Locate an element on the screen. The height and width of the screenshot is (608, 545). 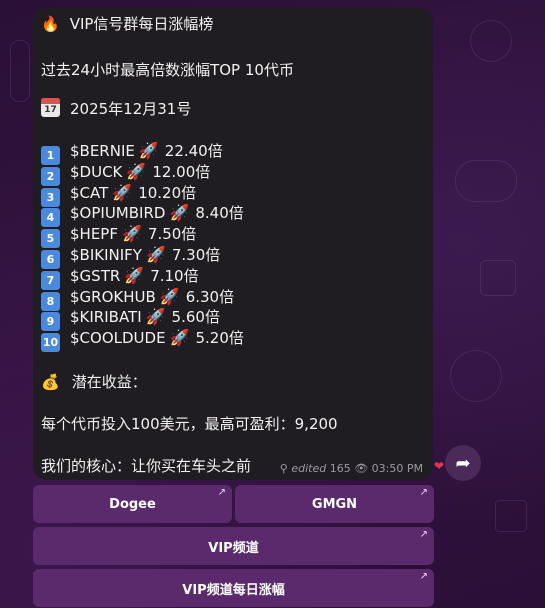
date-line: 17 2025年12月31号 is located at coordinates (116, 108).